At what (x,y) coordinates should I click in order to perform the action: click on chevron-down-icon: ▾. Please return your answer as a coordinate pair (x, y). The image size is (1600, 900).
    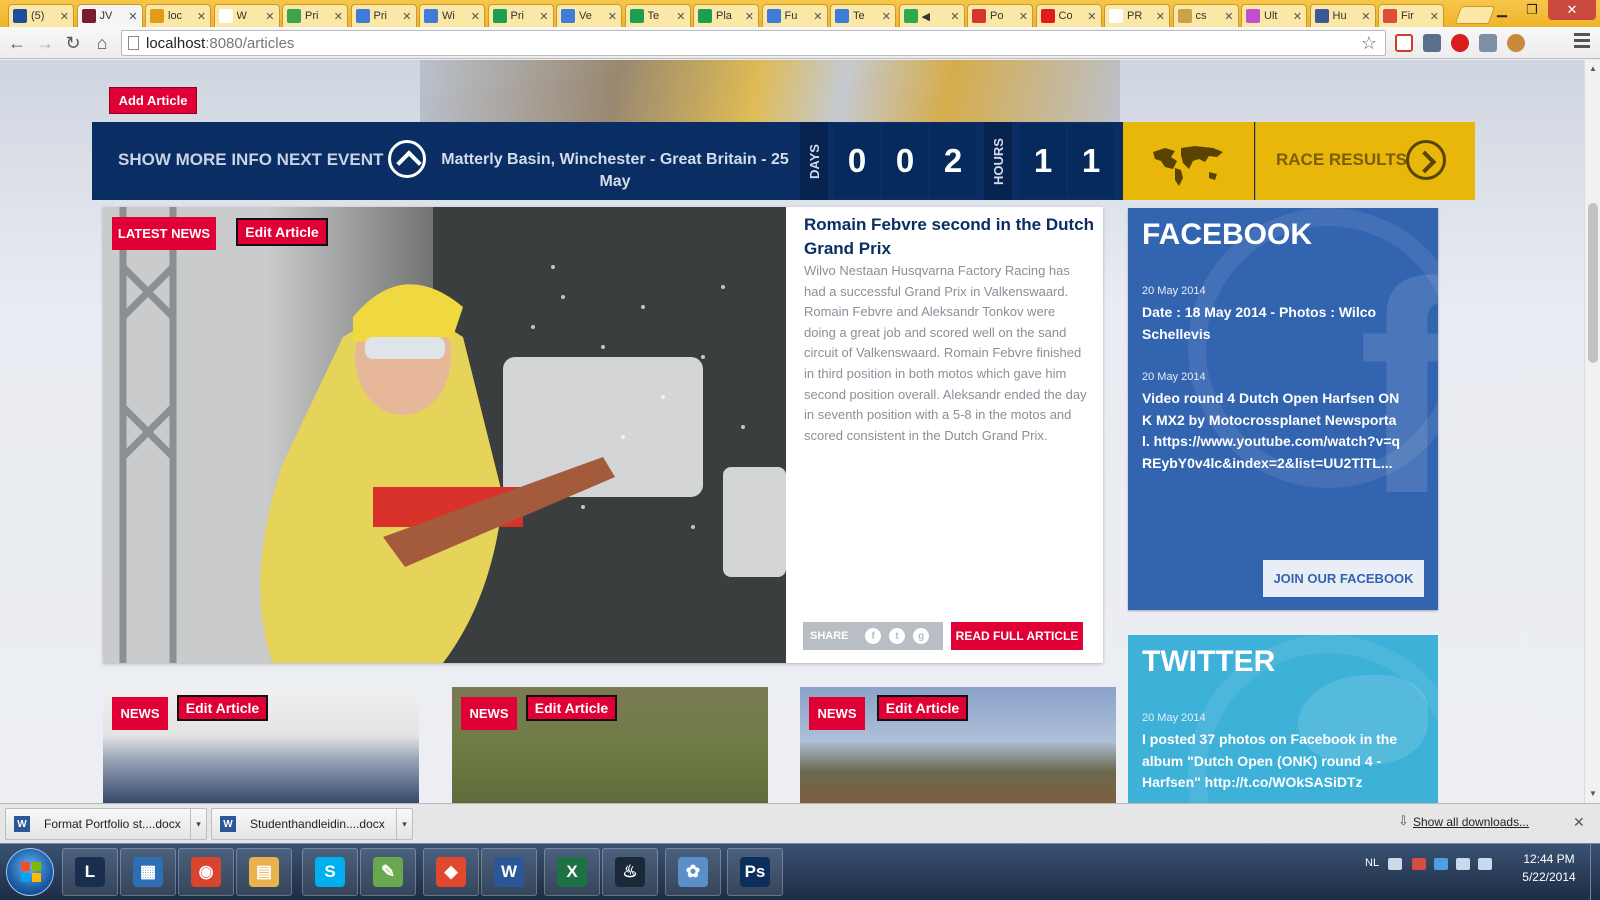
    Looking at the image, I should click on (198, 824).